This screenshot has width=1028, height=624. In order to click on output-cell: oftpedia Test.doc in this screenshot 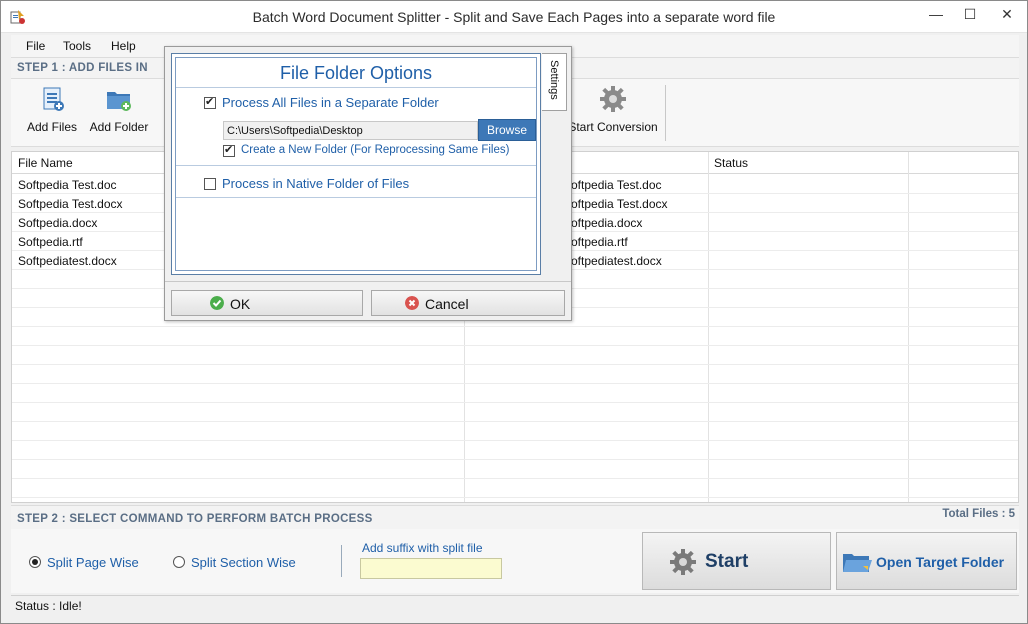, I will do `click(616, 185)`.